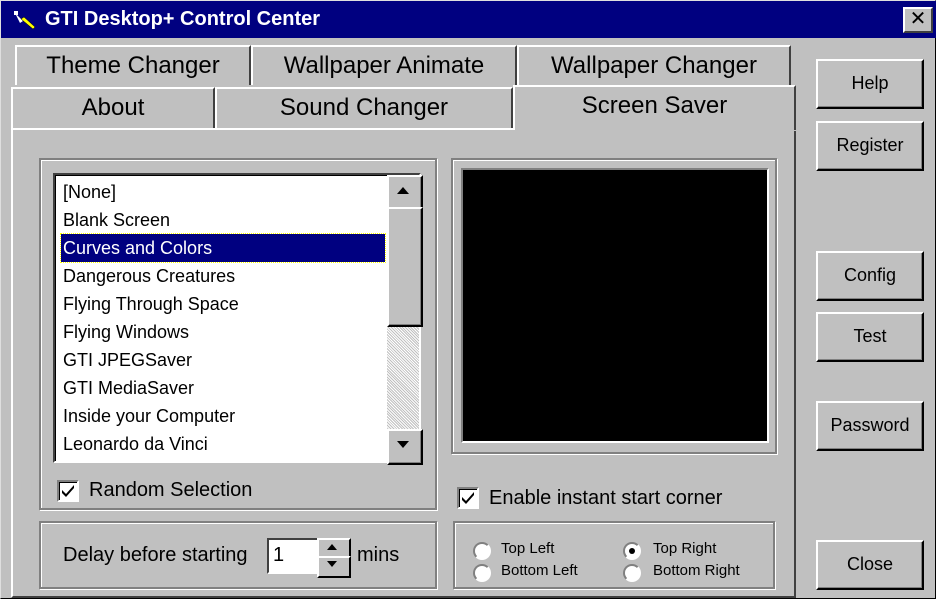 Image resolution: width=936 pixels, height=599 pixels. I want to click on radio-selected-dot, so click(632, 551).